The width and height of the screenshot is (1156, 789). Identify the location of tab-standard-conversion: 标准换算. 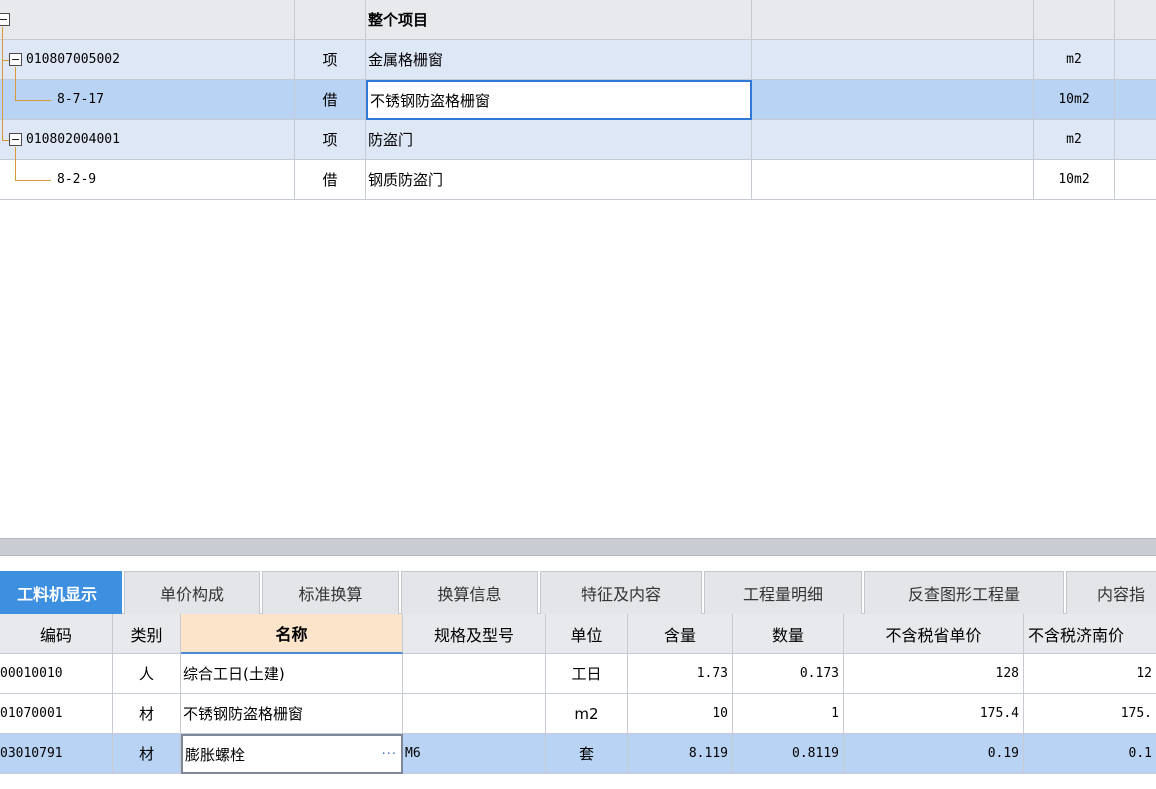
(330, 592).